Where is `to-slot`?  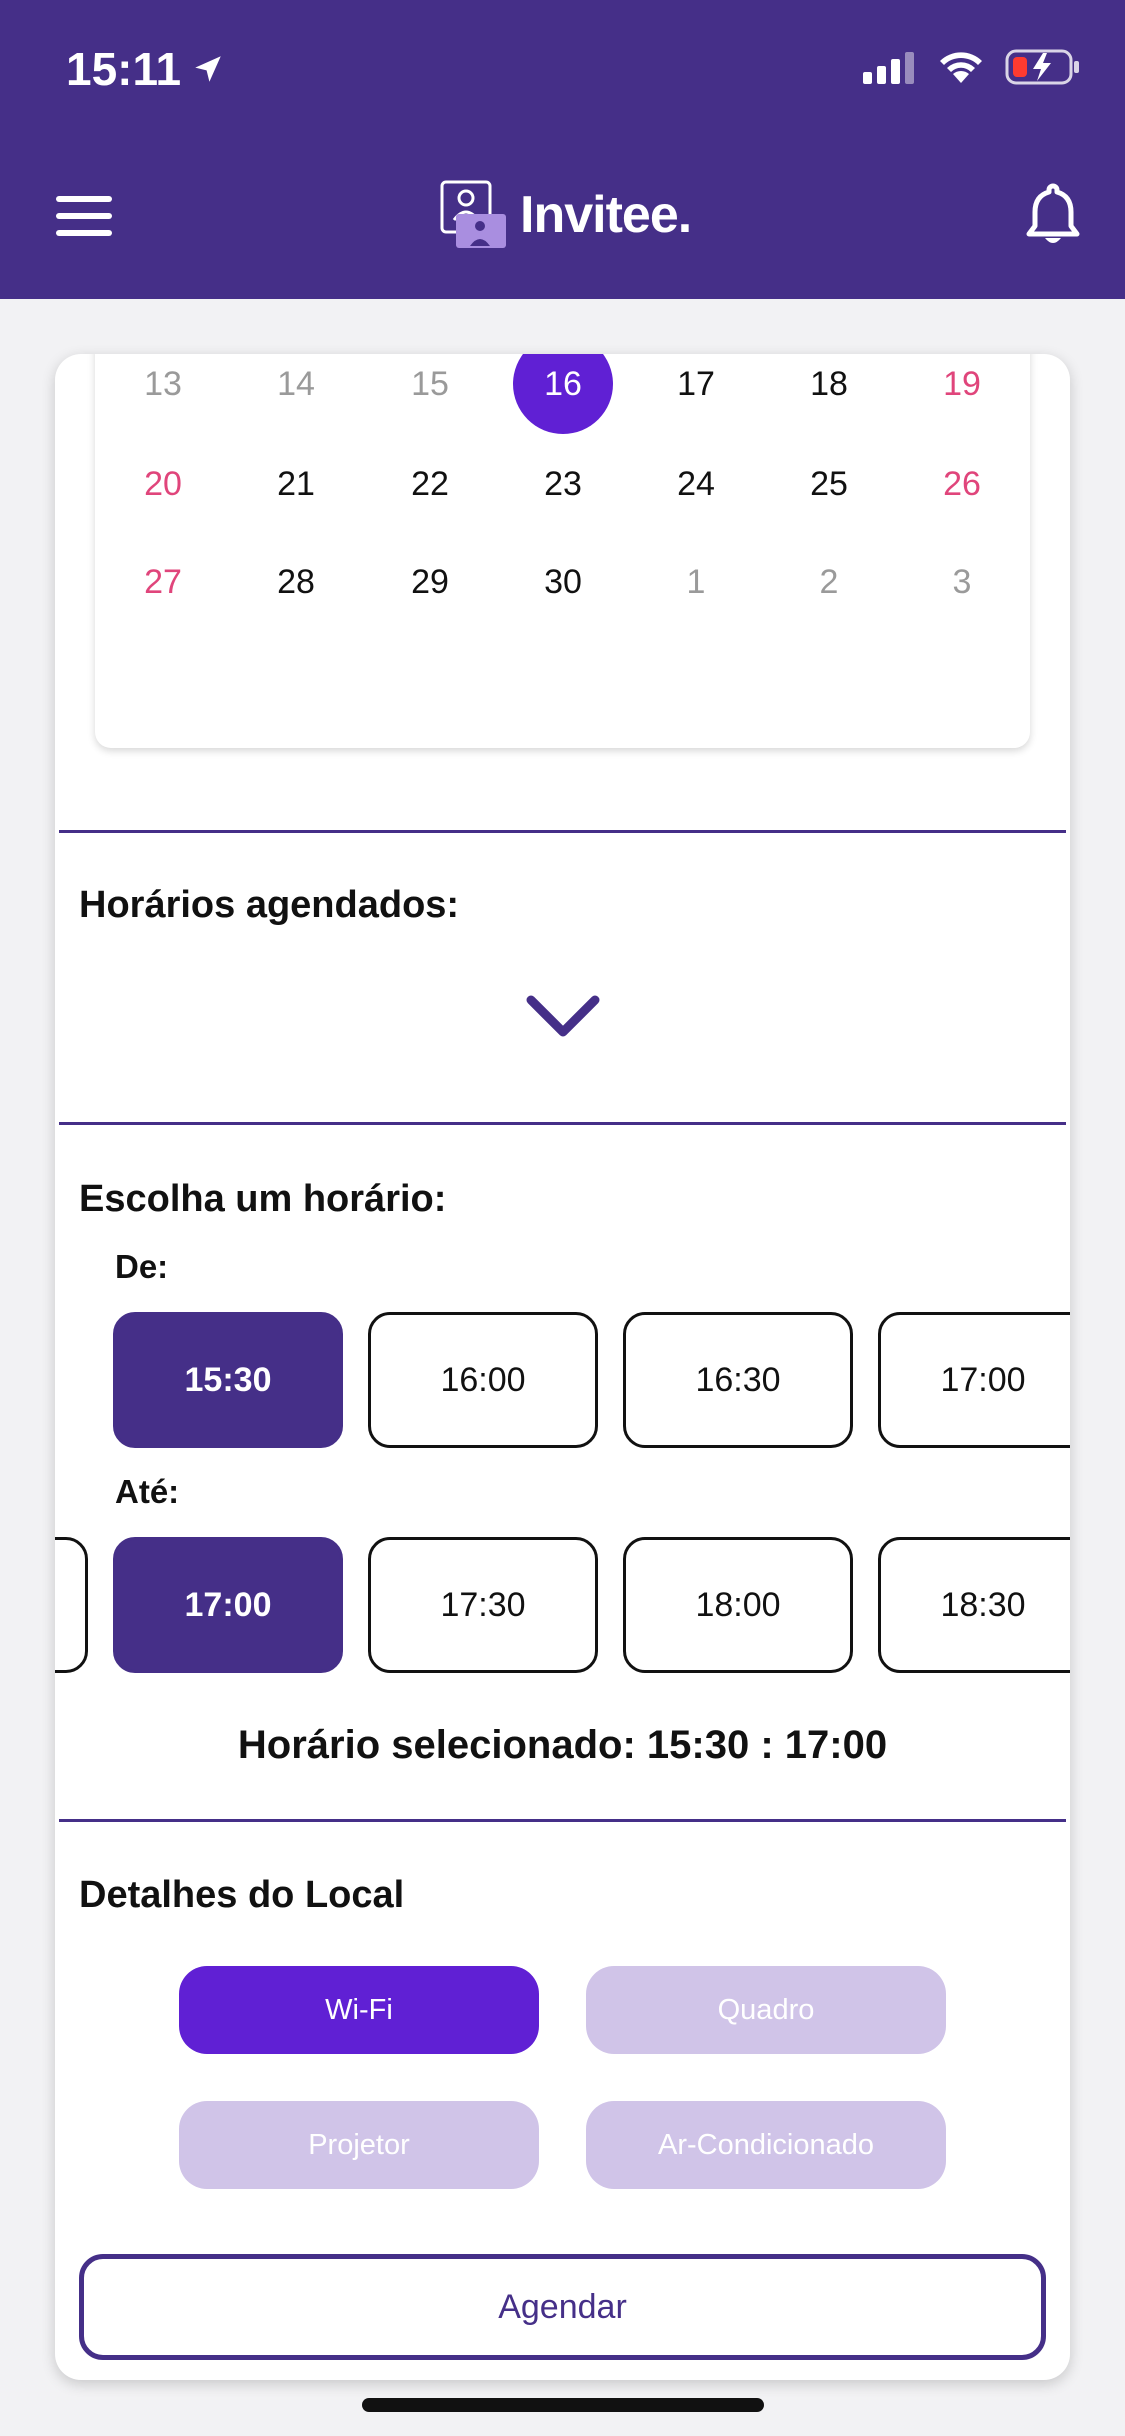 to-slot is located at coordinates (71, 1605).